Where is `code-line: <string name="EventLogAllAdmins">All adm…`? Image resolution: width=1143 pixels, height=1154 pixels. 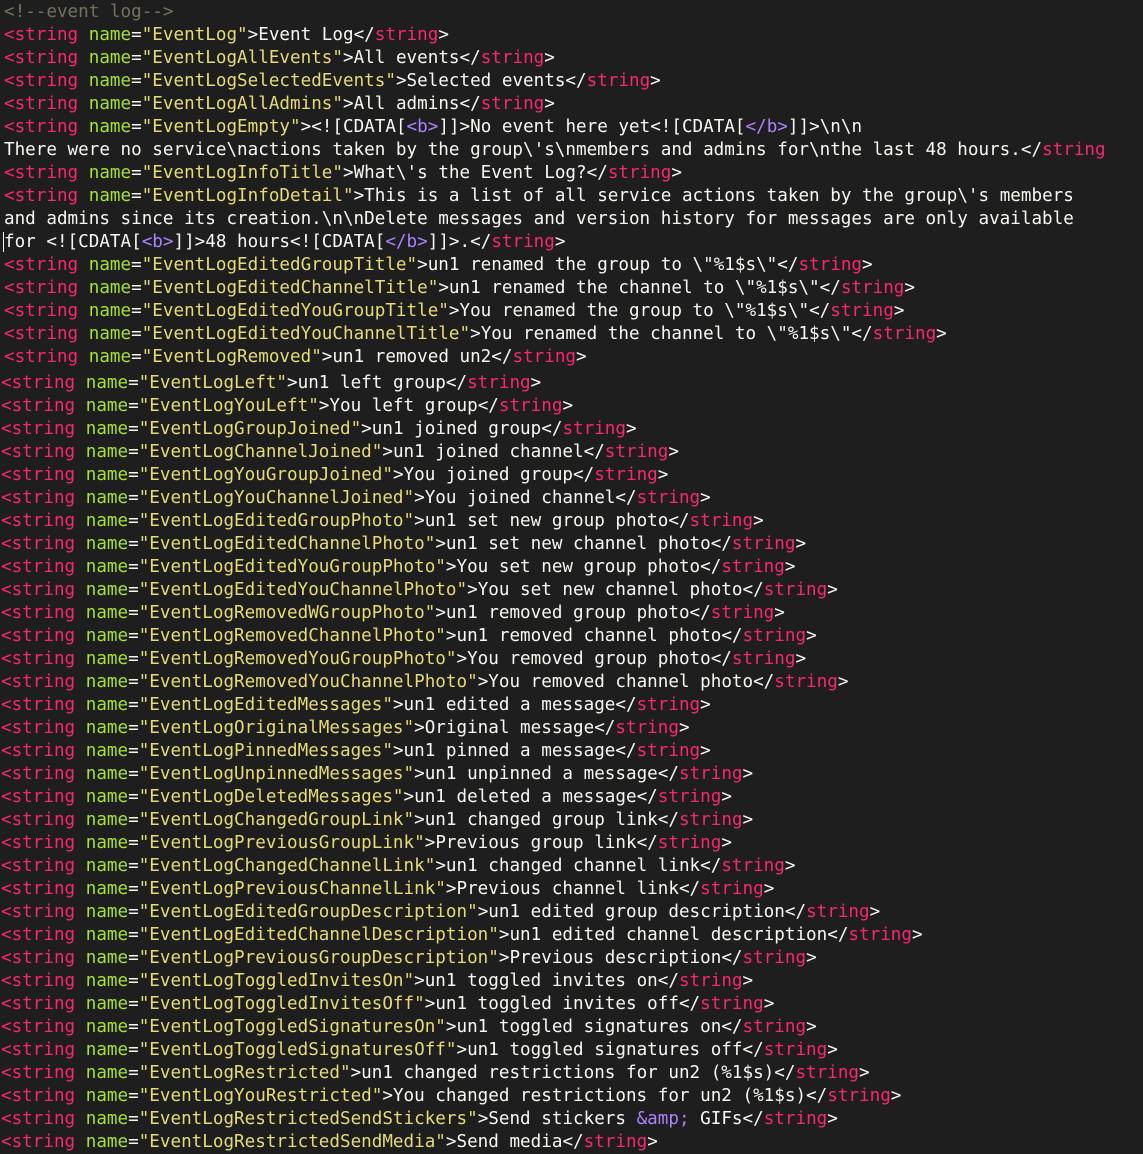
code-line: <string name="EventLogAllAdmins">All adm… is located at coordinates (279, 104).